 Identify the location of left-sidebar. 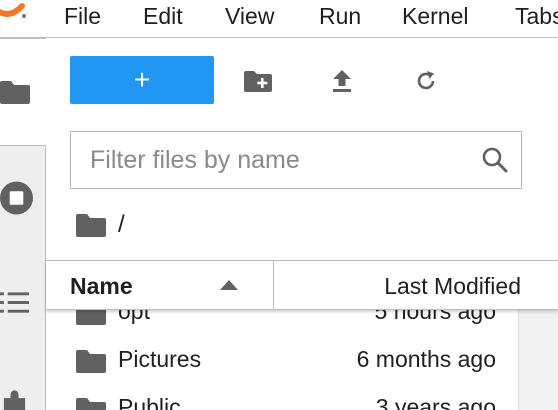
(23, 224).